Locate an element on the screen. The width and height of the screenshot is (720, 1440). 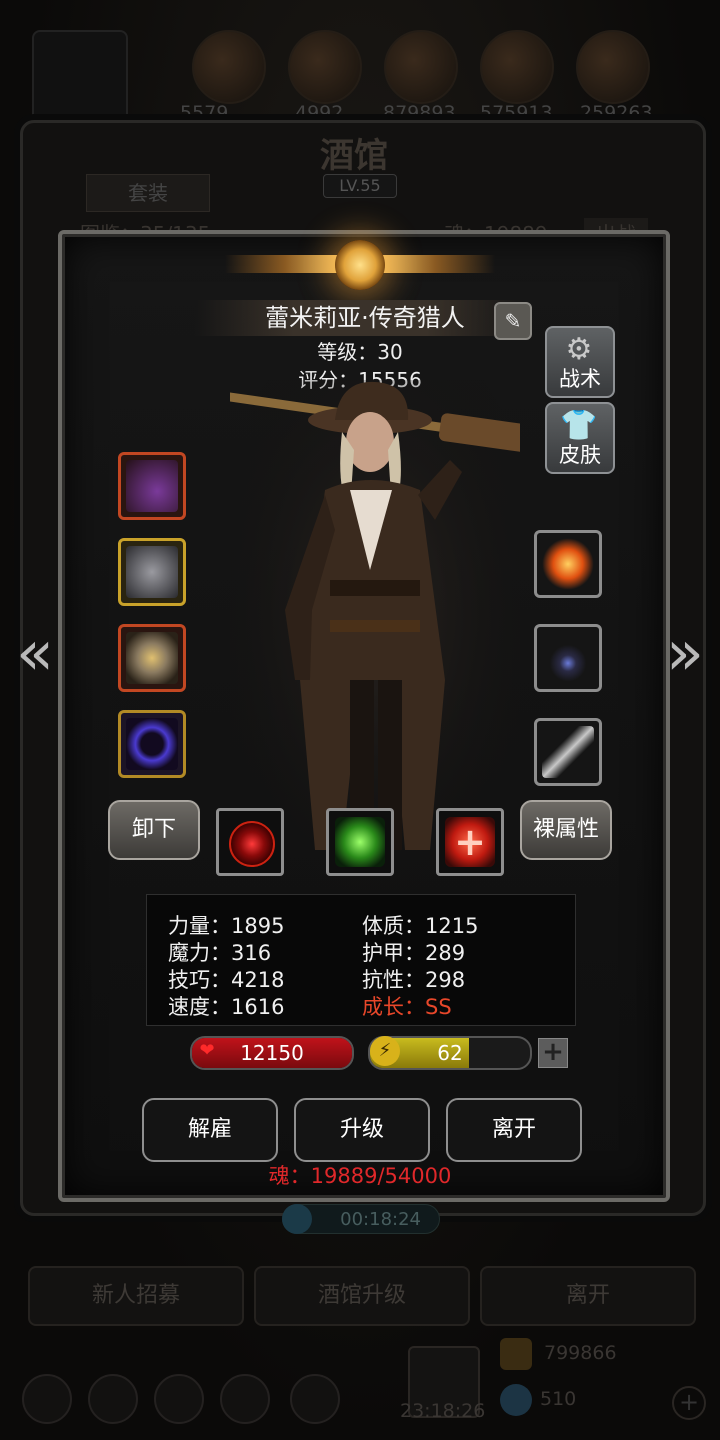
ring-slot is located at coordinates (152, 658).